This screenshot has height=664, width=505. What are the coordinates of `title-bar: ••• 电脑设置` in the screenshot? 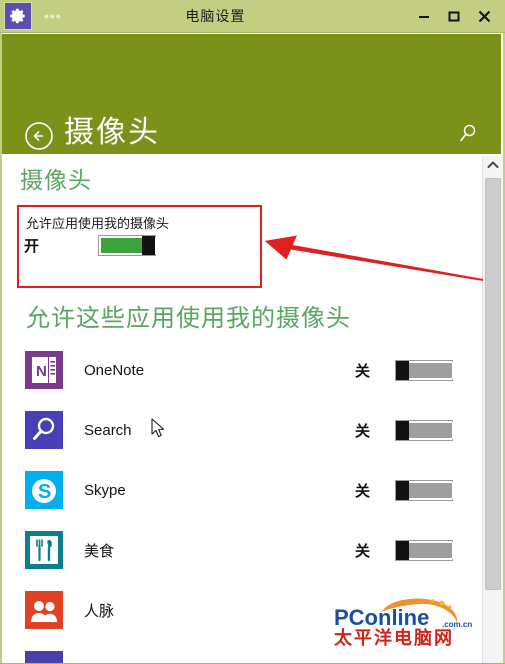 It's located at (252, 16).